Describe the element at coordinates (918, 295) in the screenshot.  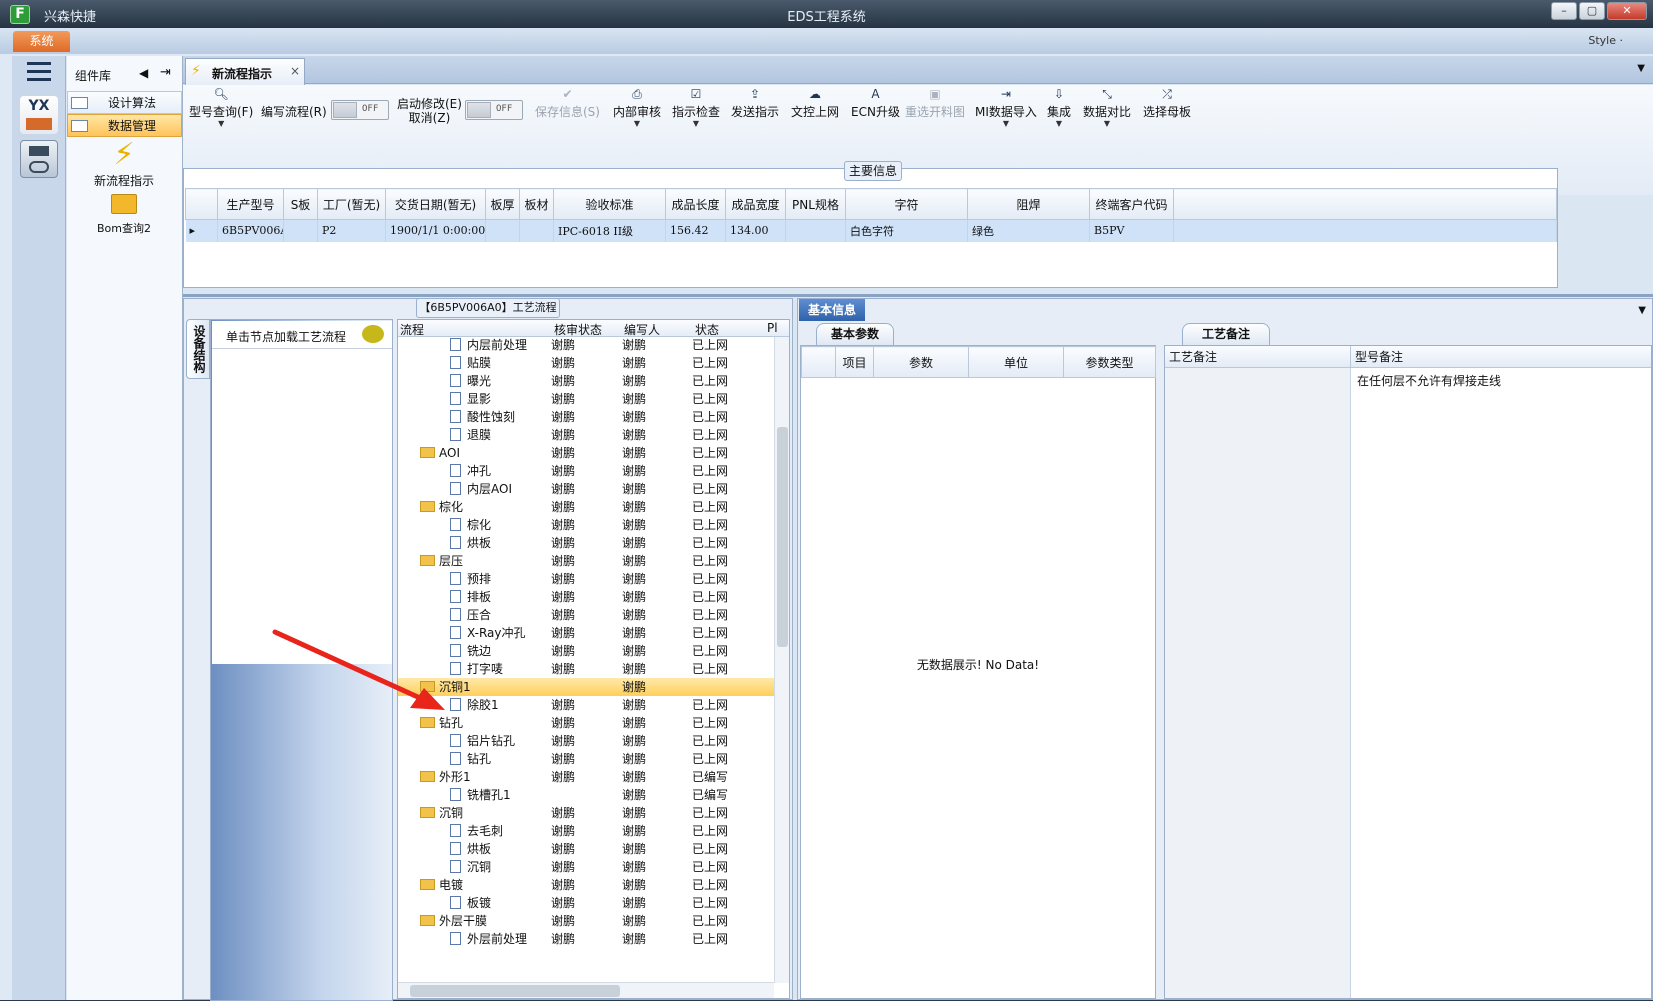
I see `section-divider` at that location.